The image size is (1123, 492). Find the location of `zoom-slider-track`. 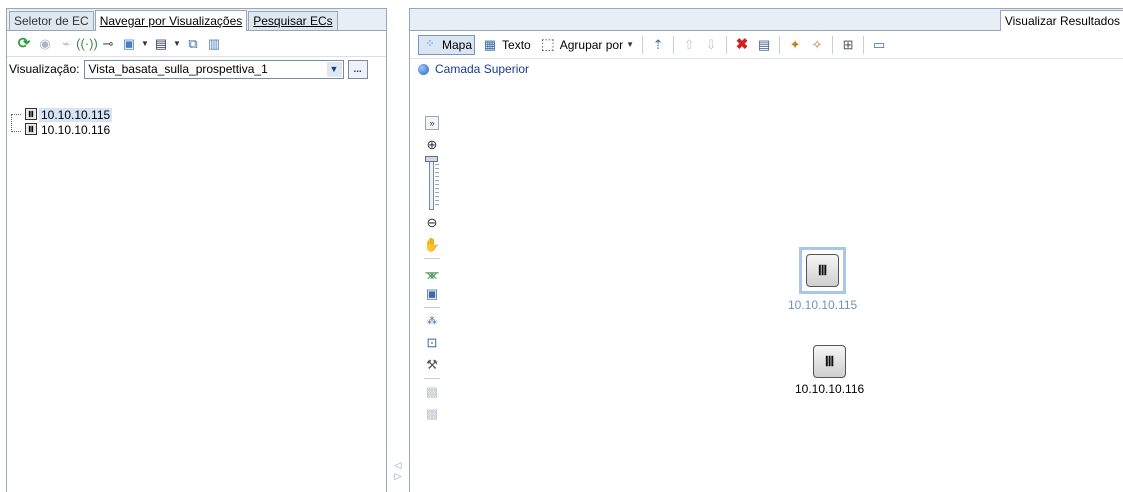

zoom-slider-track is located at coordinates (431, 185).